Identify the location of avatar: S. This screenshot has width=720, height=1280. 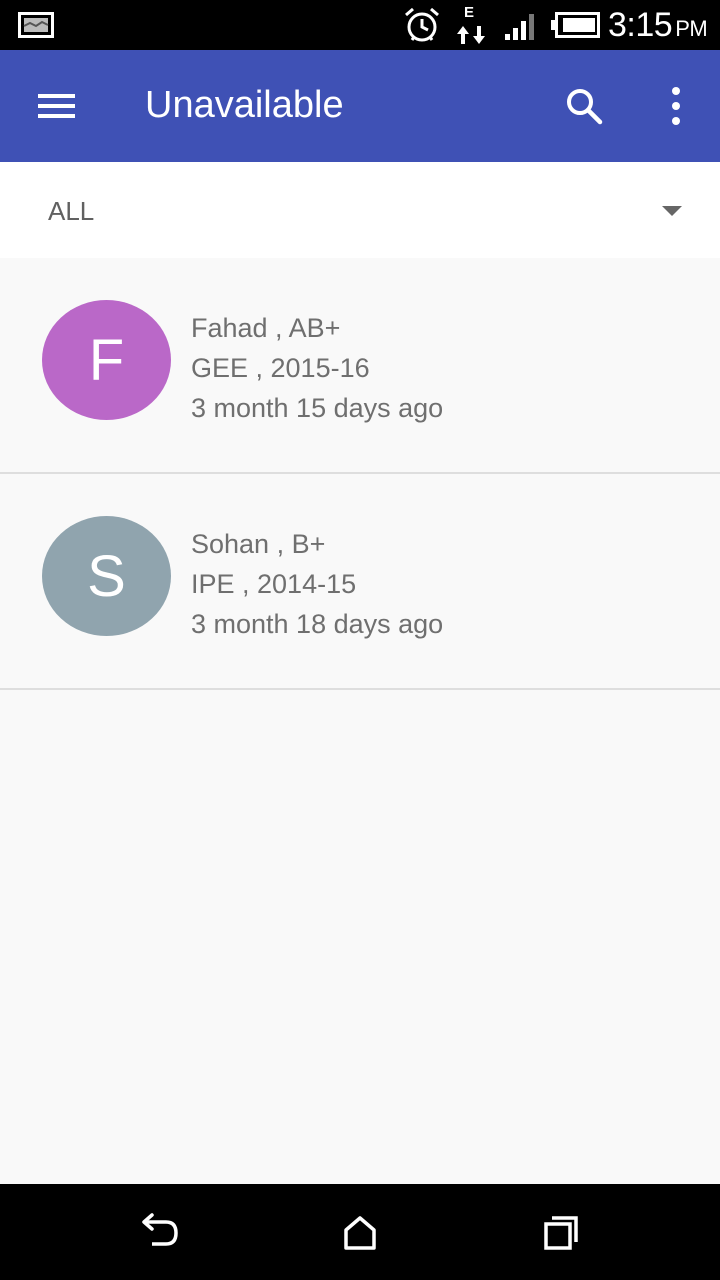
(106, 576).